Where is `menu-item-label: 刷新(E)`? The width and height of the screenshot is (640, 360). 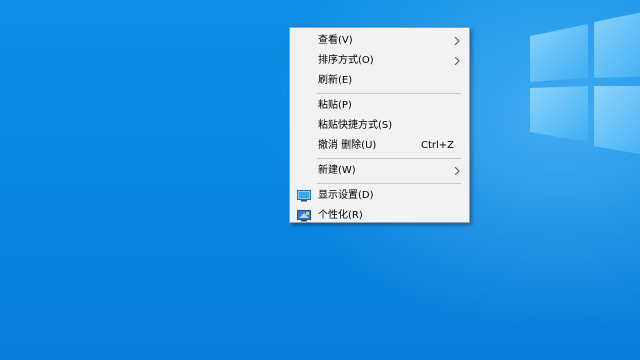 menu-item-label: 刷新(E) is located at coordinates (335, 80).